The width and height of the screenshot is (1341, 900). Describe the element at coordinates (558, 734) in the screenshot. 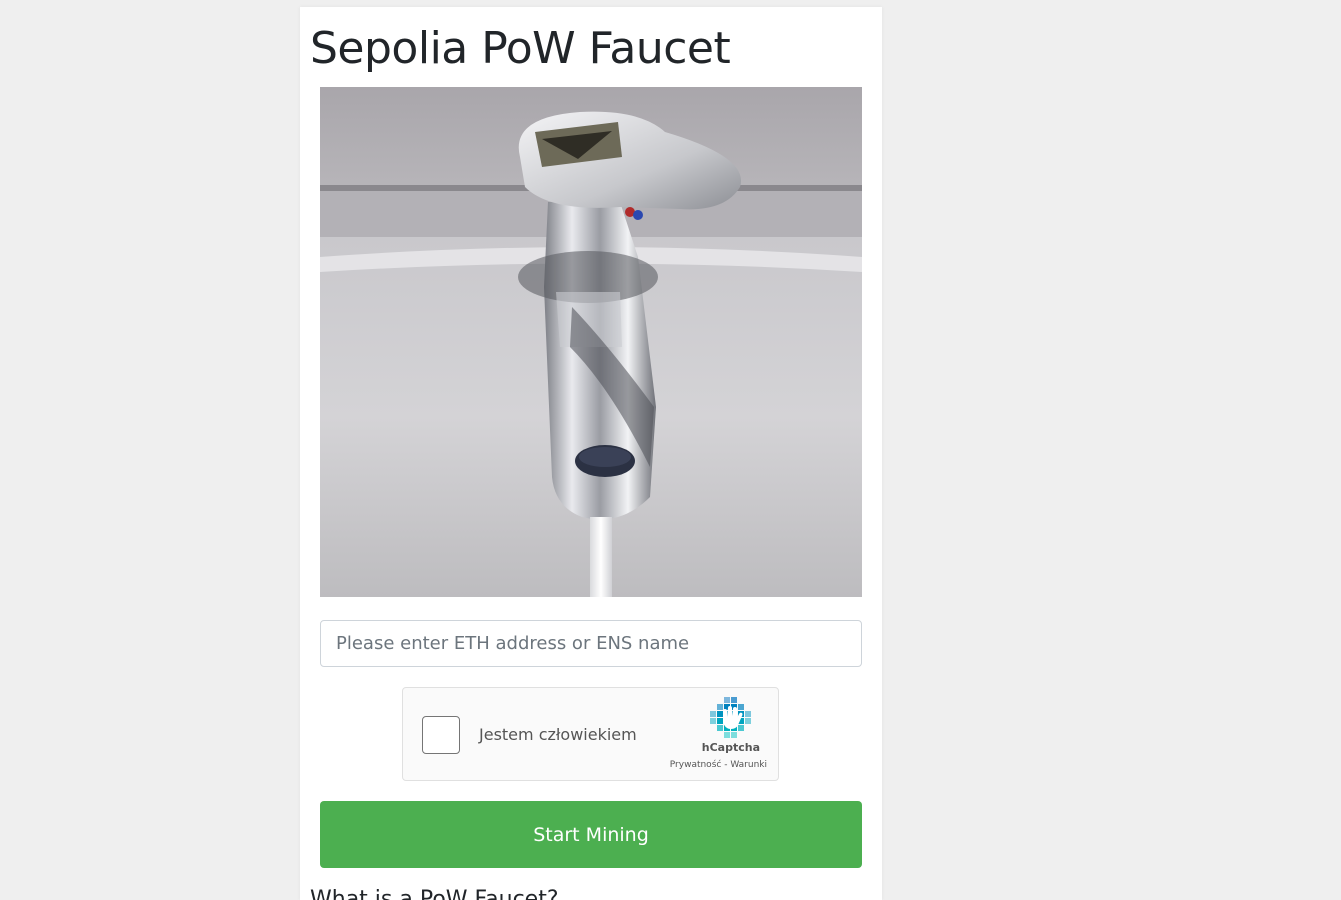

I see `captcha-label: Jestem człowiekiem` at that location.